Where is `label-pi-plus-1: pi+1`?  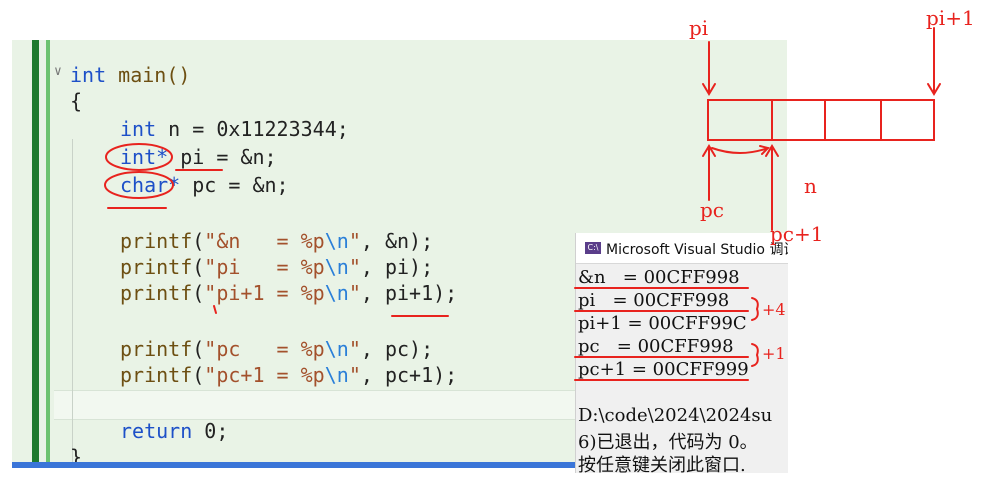
label-pi-plus-1: pi+1 is located at coordinates (950, 18).